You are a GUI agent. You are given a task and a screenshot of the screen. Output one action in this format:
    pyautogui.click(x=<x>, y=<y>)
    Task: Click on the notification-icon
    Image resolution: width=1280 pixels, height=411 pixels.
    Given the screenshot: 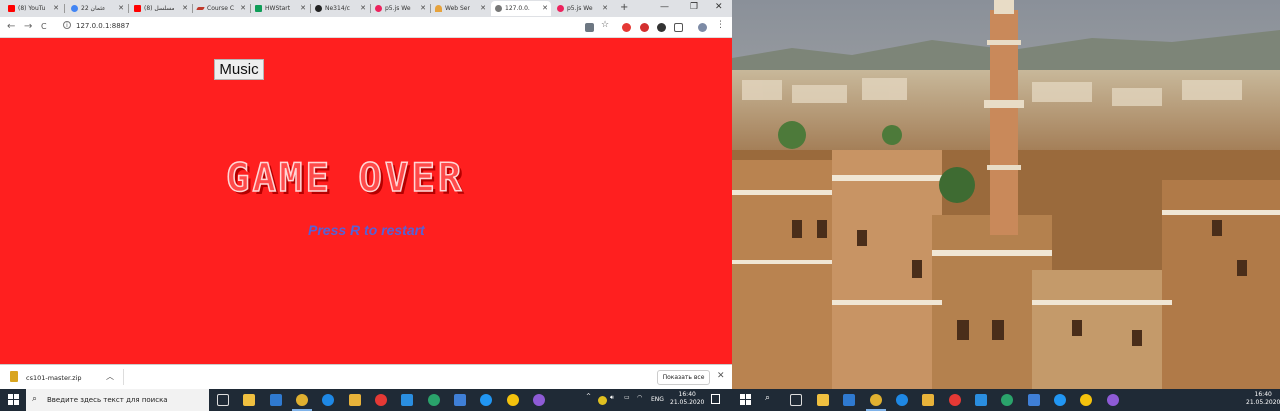 What is the action you would take?
    pyautogui.click(x=715, y=399)
    